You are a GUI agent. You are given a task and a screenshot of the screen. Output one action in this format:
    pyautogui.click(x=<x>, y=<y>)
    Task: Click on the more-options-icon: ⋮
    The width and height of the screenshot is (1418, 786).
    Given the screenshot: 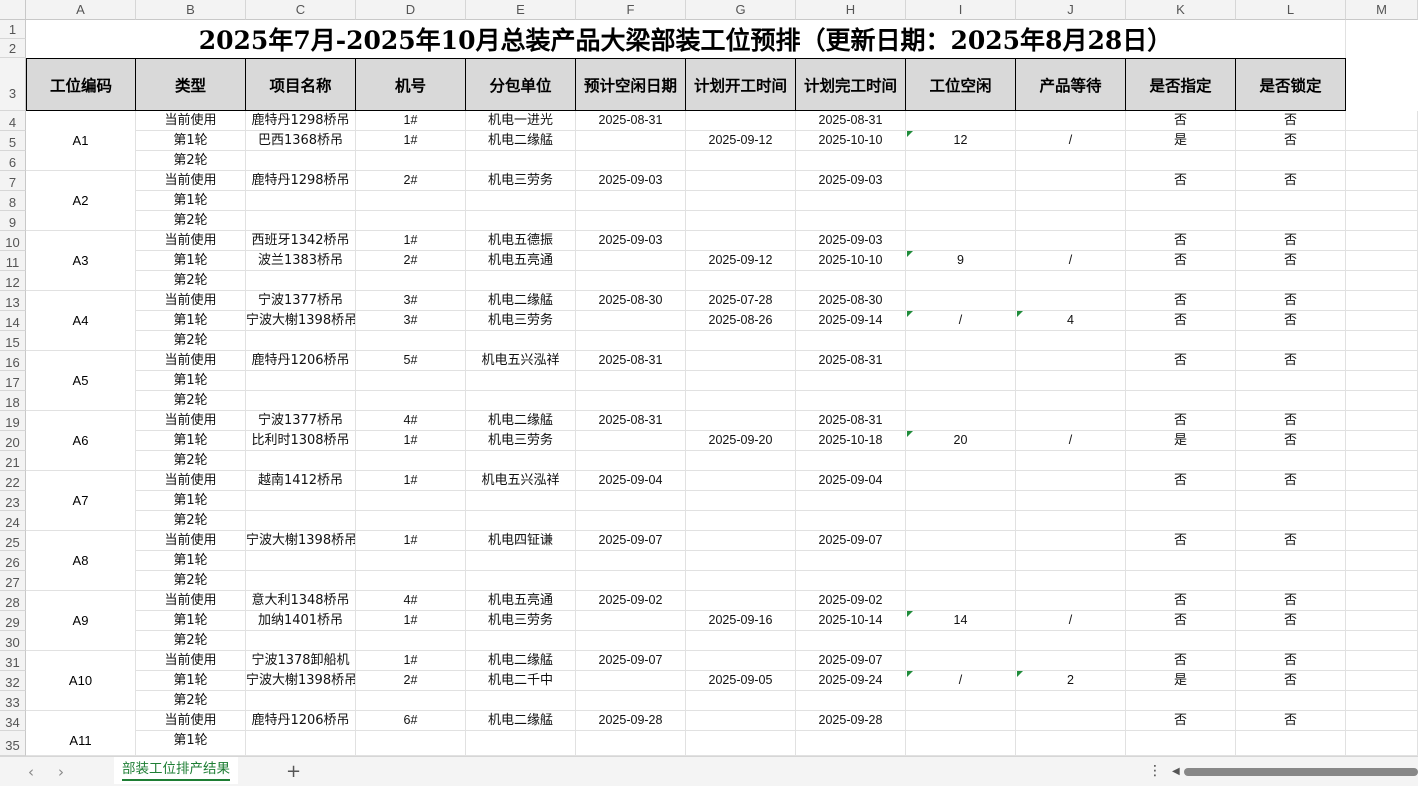 What is the action you would take?
    pyautogui.click(x=1155, y=771)
    